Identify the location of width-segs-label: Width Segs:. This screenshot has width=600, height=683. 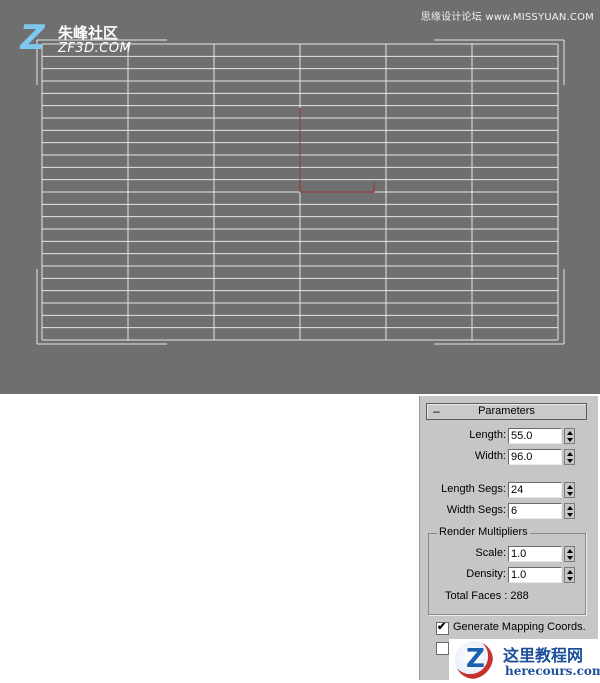
(476, 510).